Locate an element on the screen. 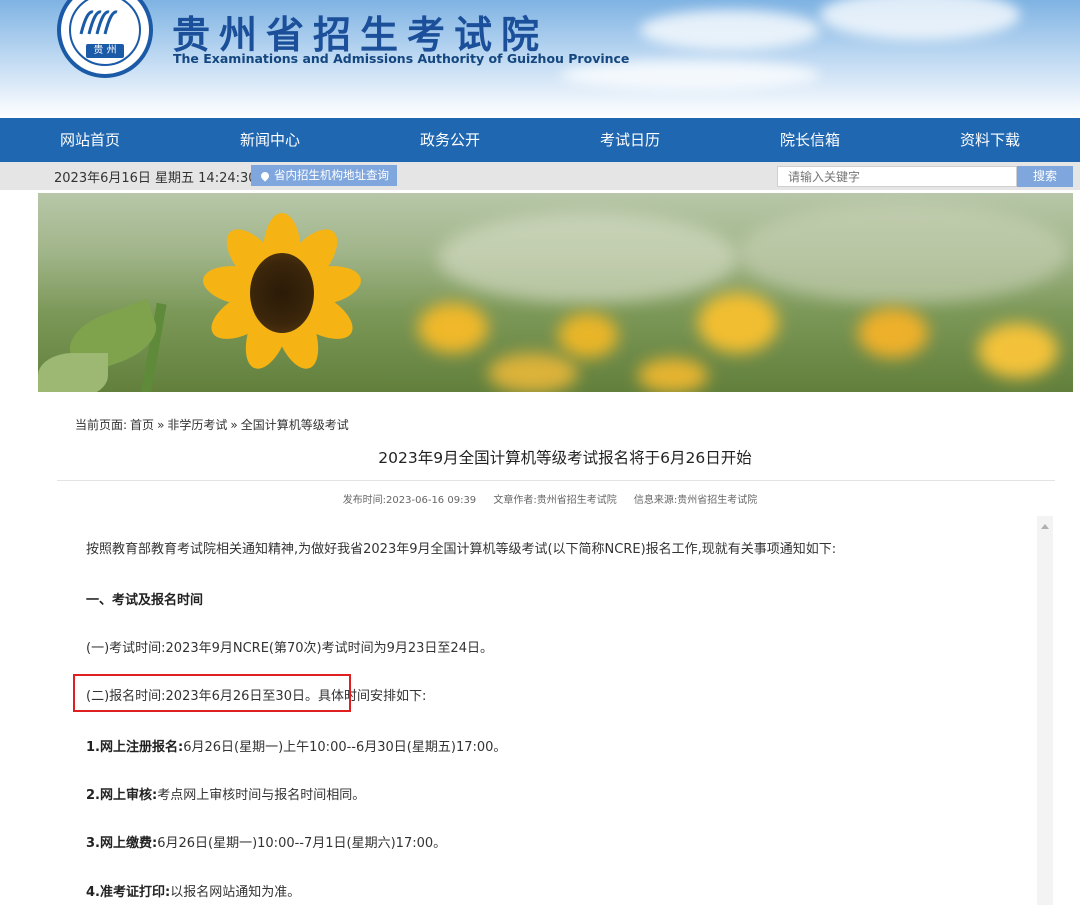 Image resolution: width=1080 pixels, height=905 pixels. step-label: 1.网上注册报名: is located at coordinates (135, 747).